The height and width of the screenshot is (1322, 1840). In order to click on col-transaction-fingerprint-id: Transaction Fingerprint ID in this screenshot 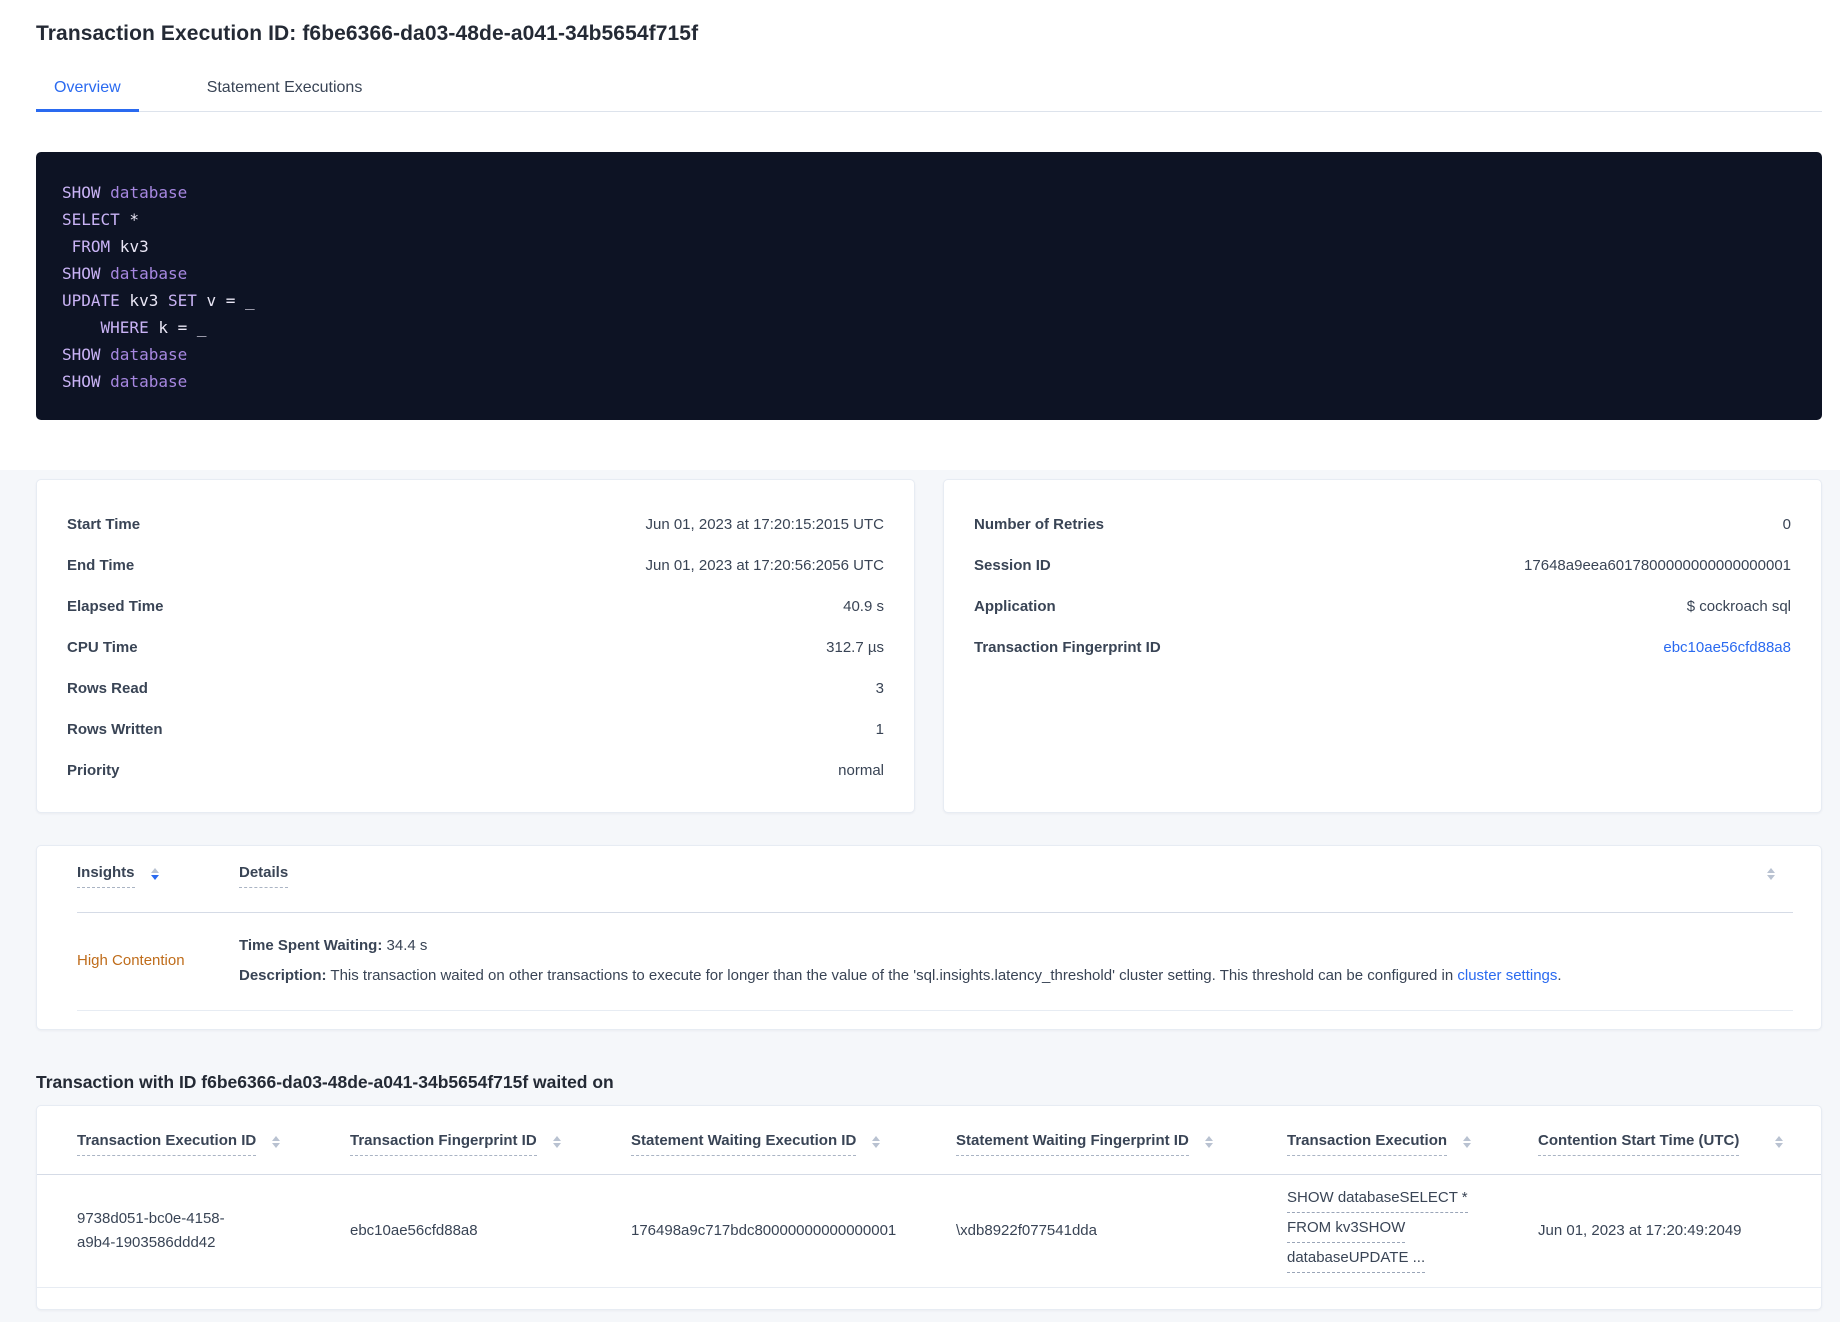, I will do `click(443, 1144)`.